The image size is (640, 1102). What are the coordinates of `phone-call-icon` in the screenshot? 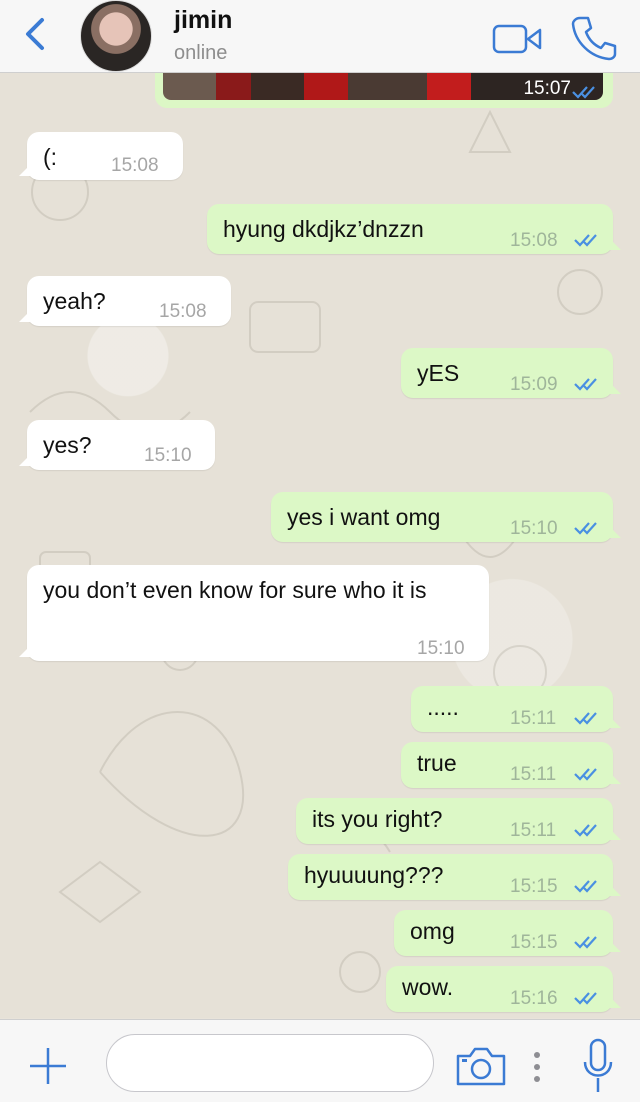 It's located at (594, 38).